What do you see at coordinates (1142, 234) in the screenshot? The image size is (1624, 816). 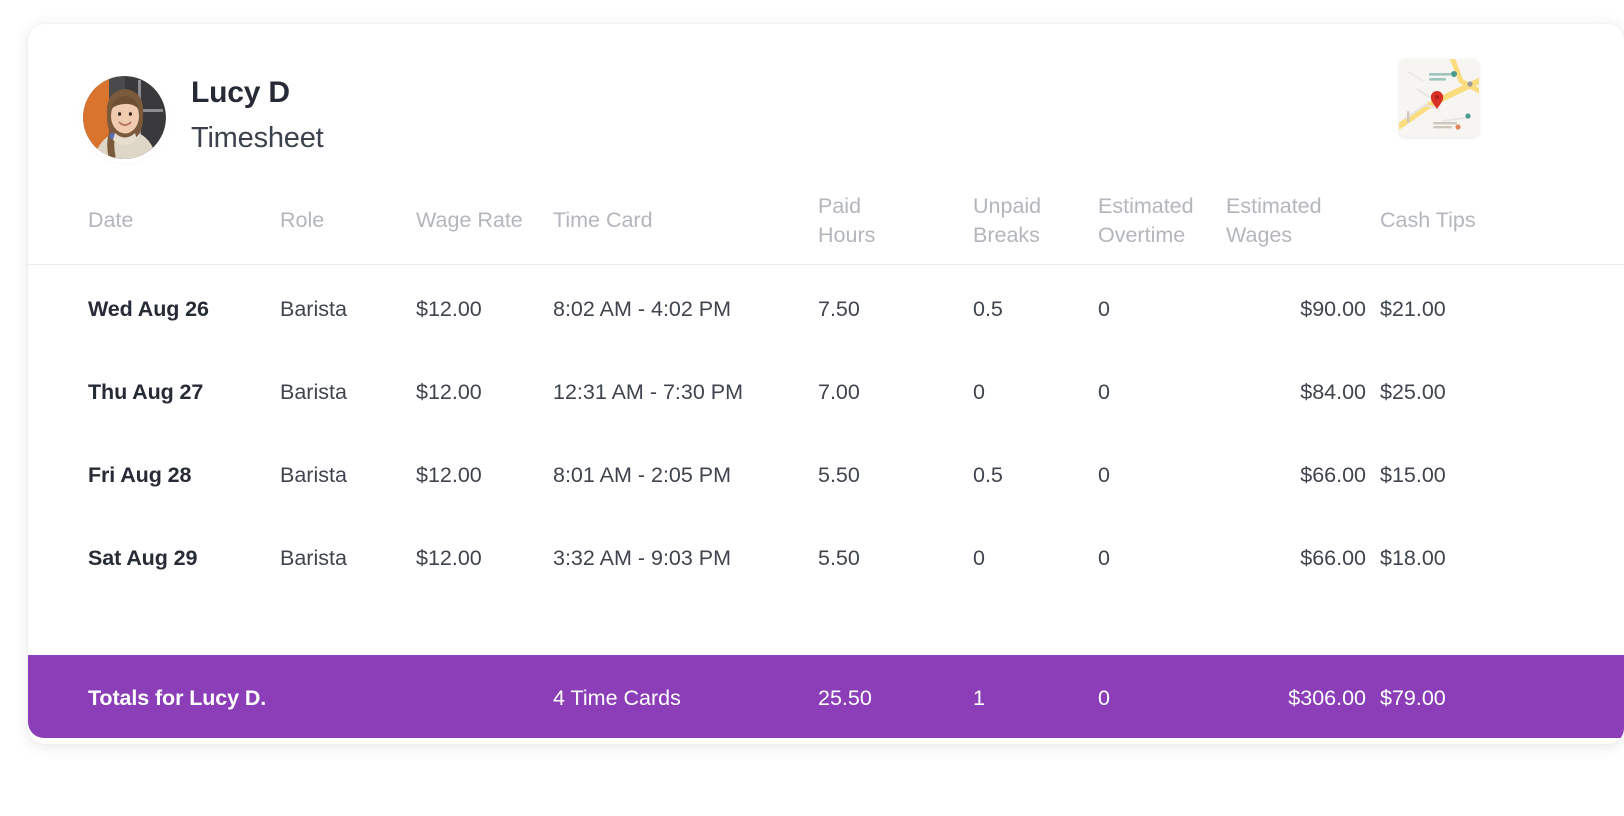 I see `column-header-line: Overtime` at bounding box center [1142, 234].